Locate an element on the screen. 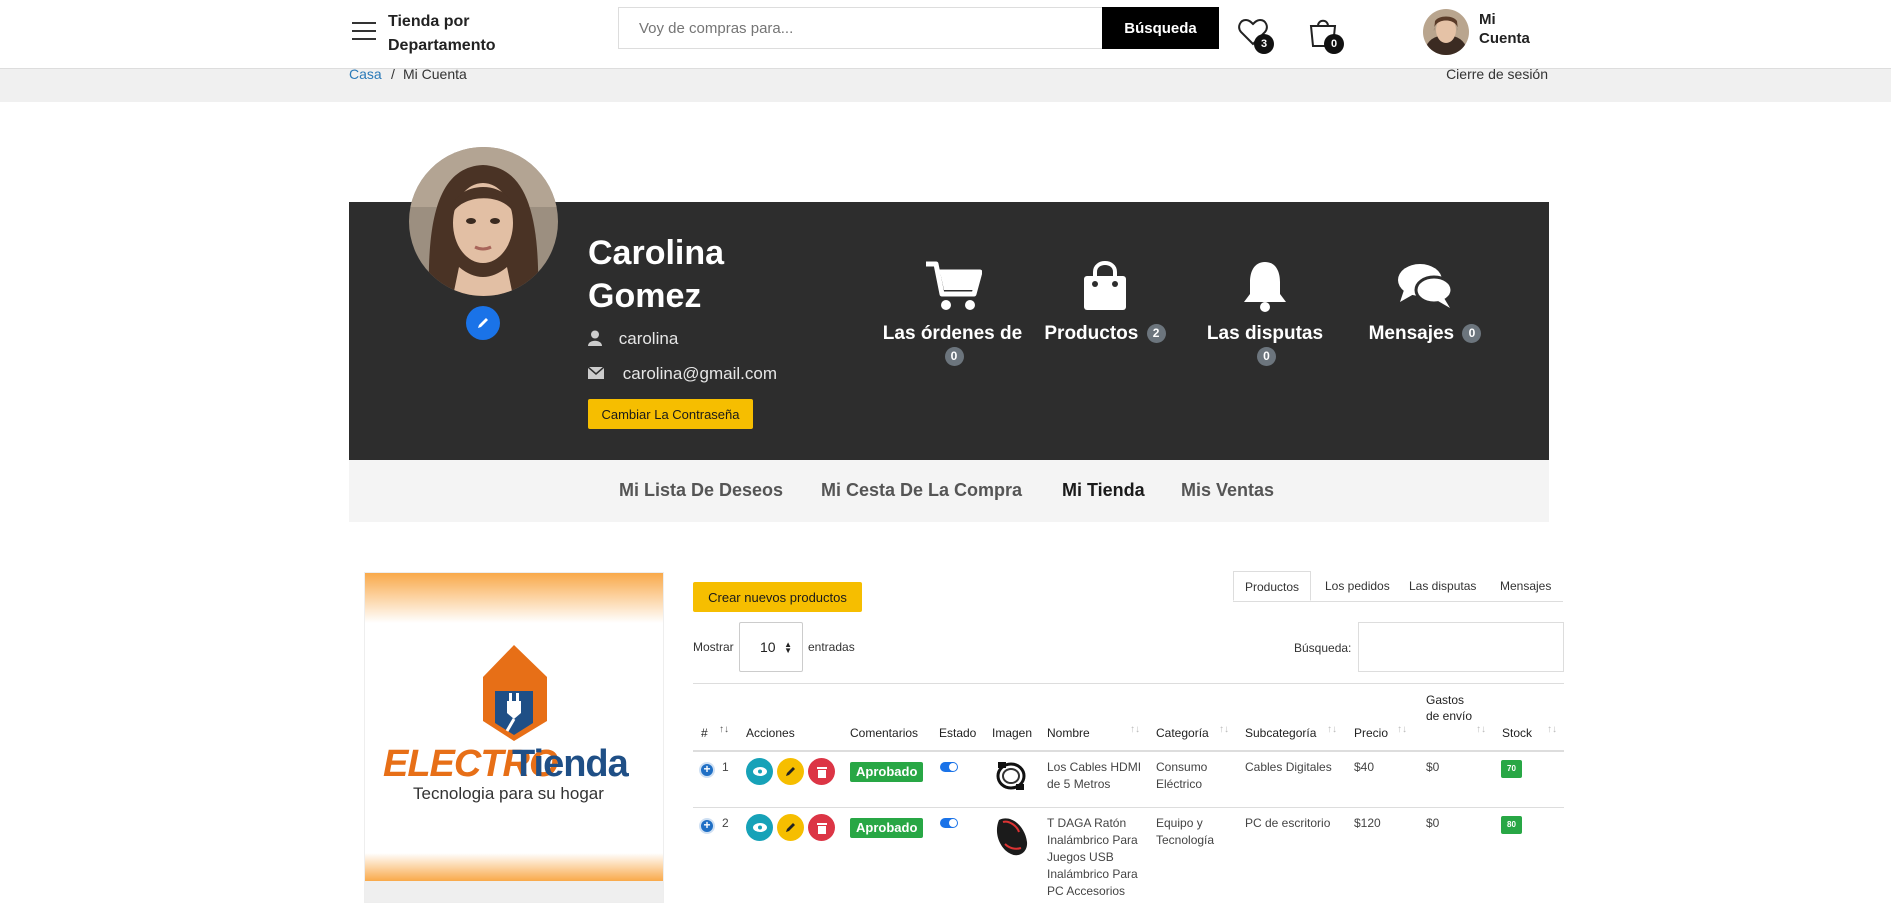  col-name: Nombre is located at coordinates (1068, 733).